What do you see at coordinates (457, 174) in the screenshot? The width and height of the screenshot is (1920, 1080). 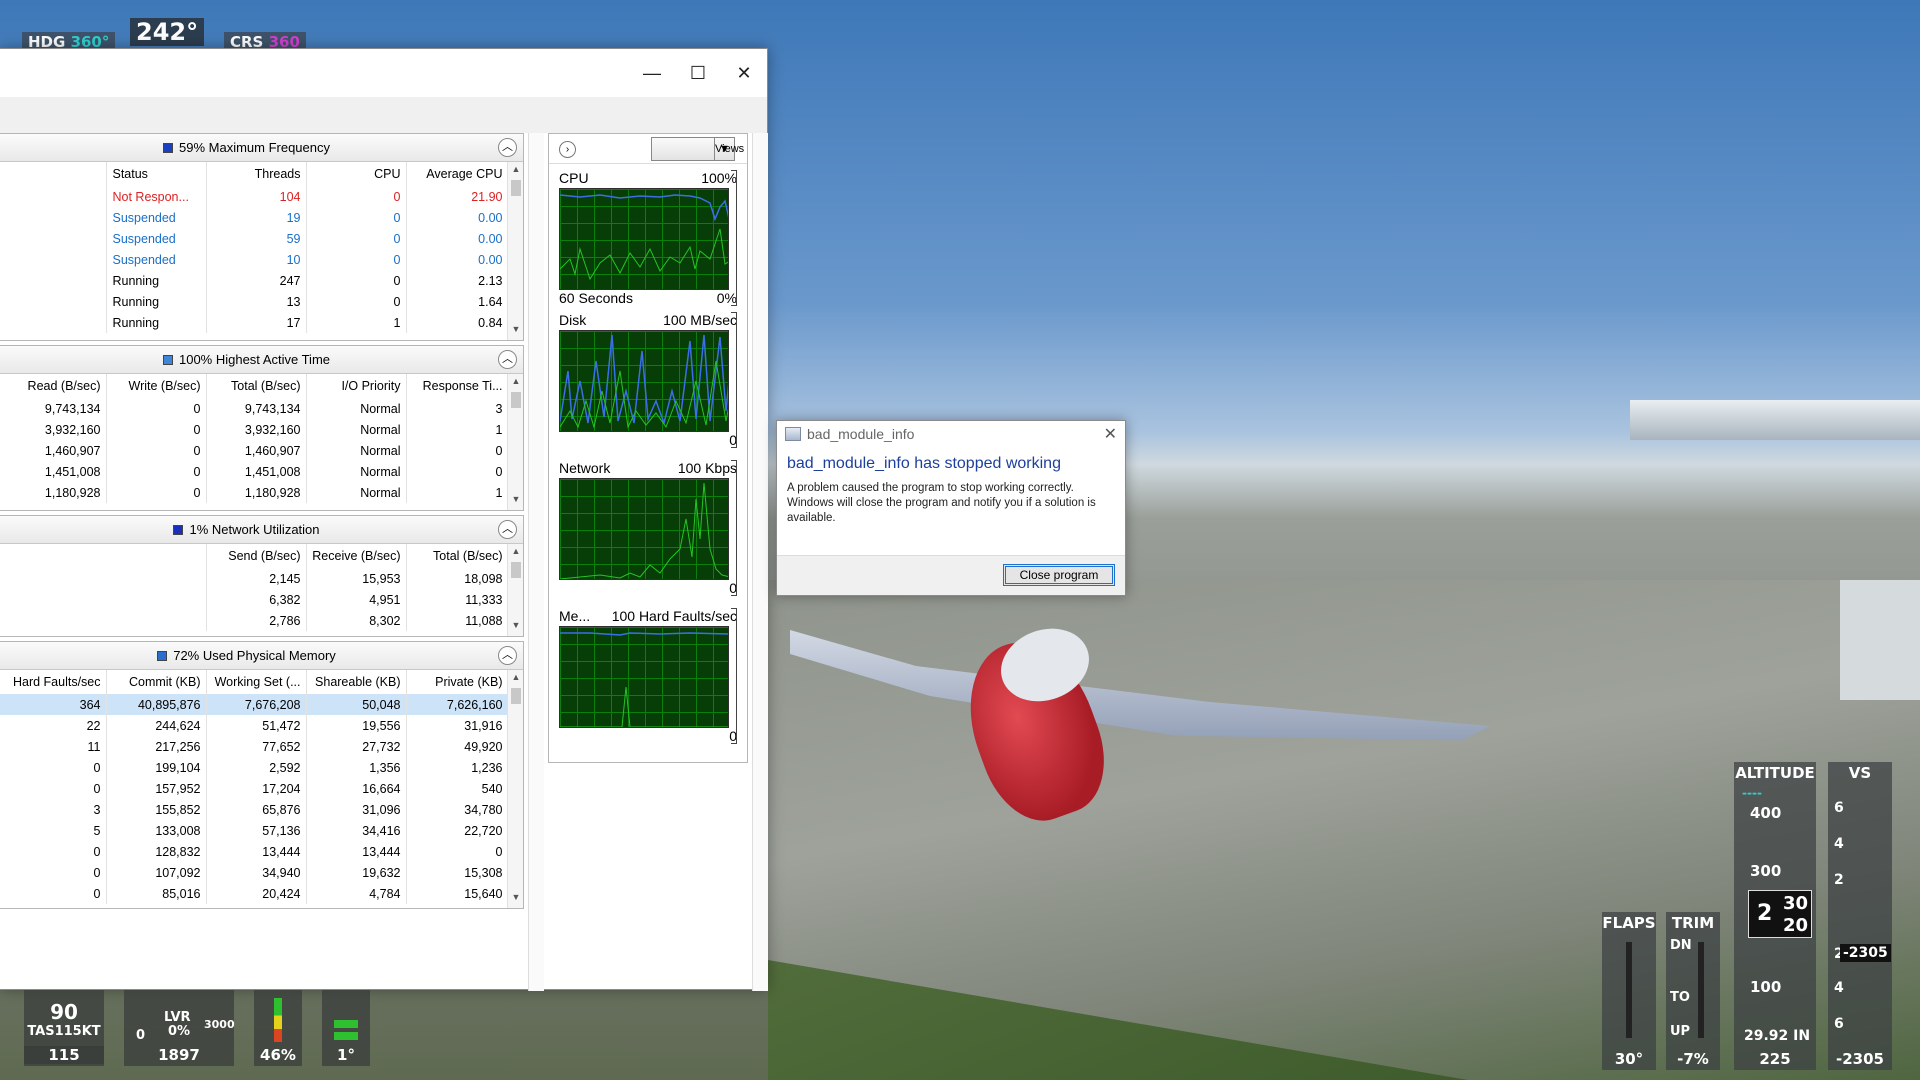 I see `col-average-cpu: Average CPU` at bounding box center [457, 174].